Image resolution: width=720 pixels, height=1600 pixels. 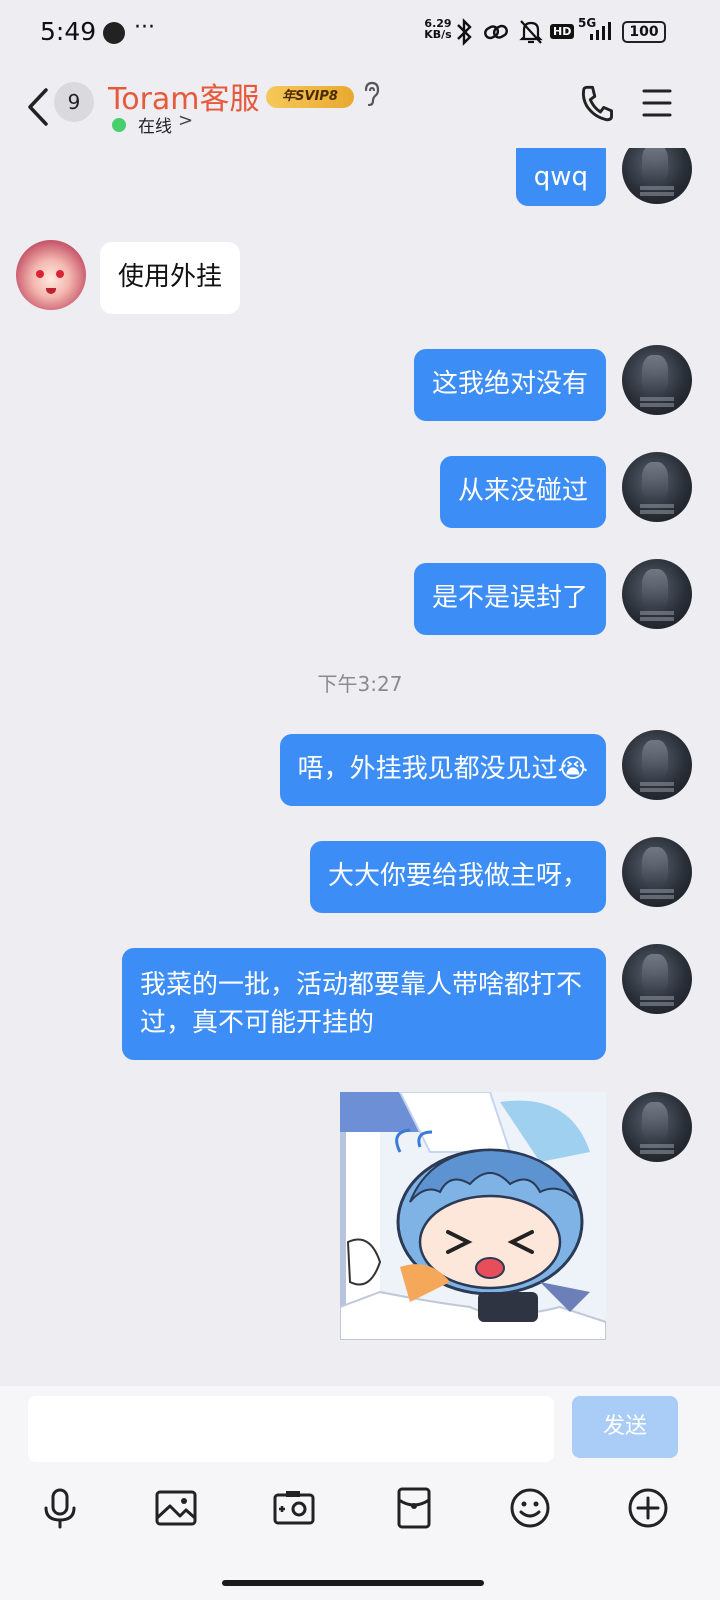 What do you see at coordinates (414, 1508) in the screenshot?
I see `red-packet-icon` at bounding box center [414, 1508].